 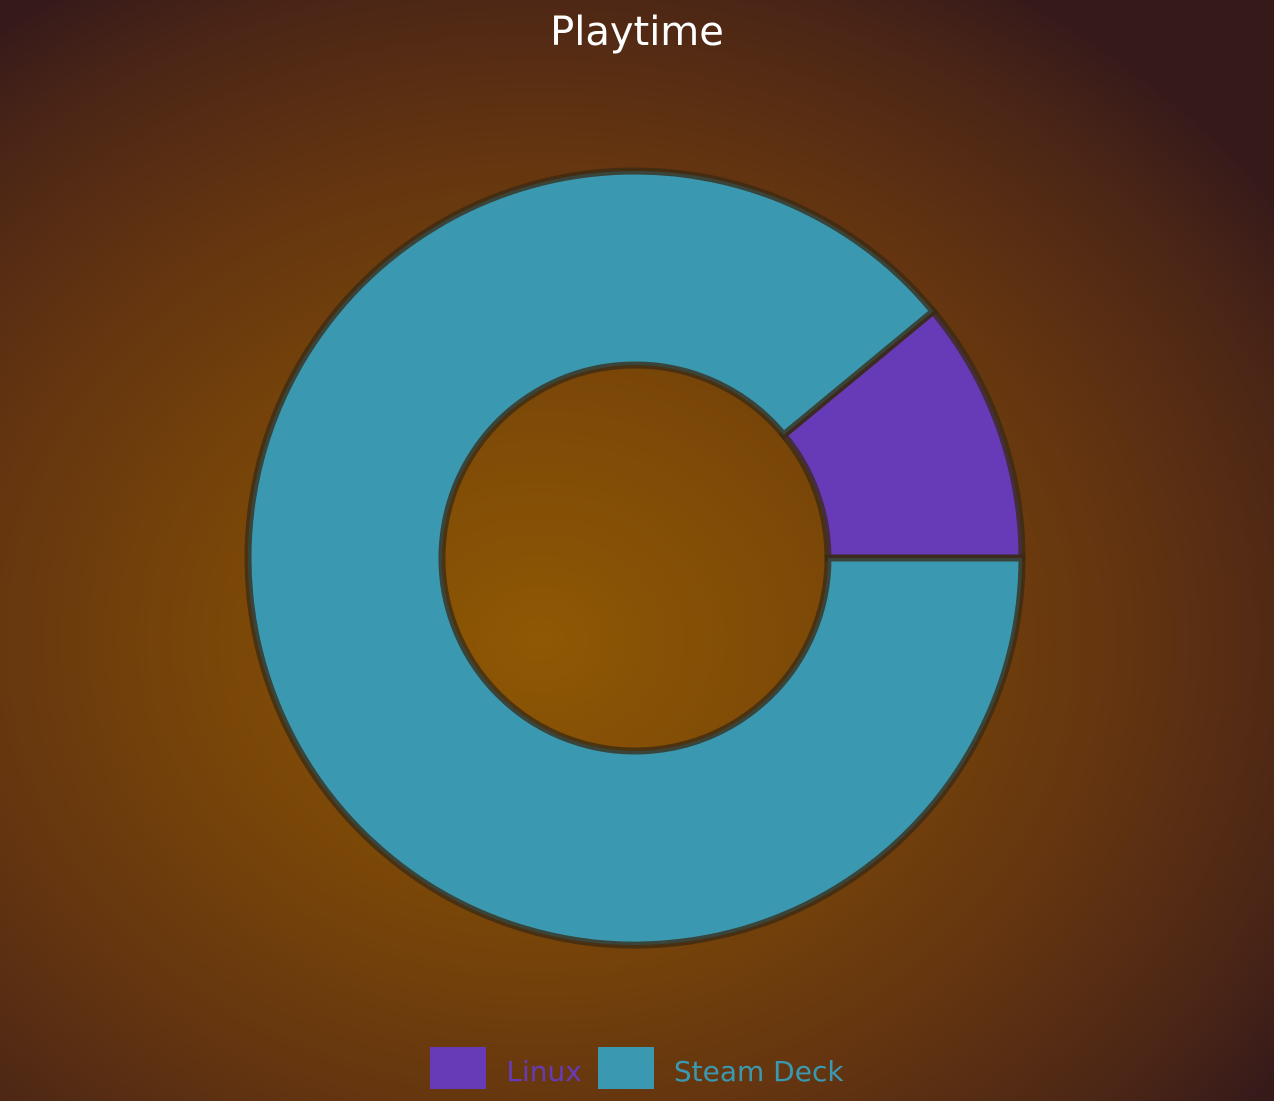 What do you see at coordinates (544, 1071) in the screenshot?
I see `legend-label: Linux` at bounding box center [544, 1071].